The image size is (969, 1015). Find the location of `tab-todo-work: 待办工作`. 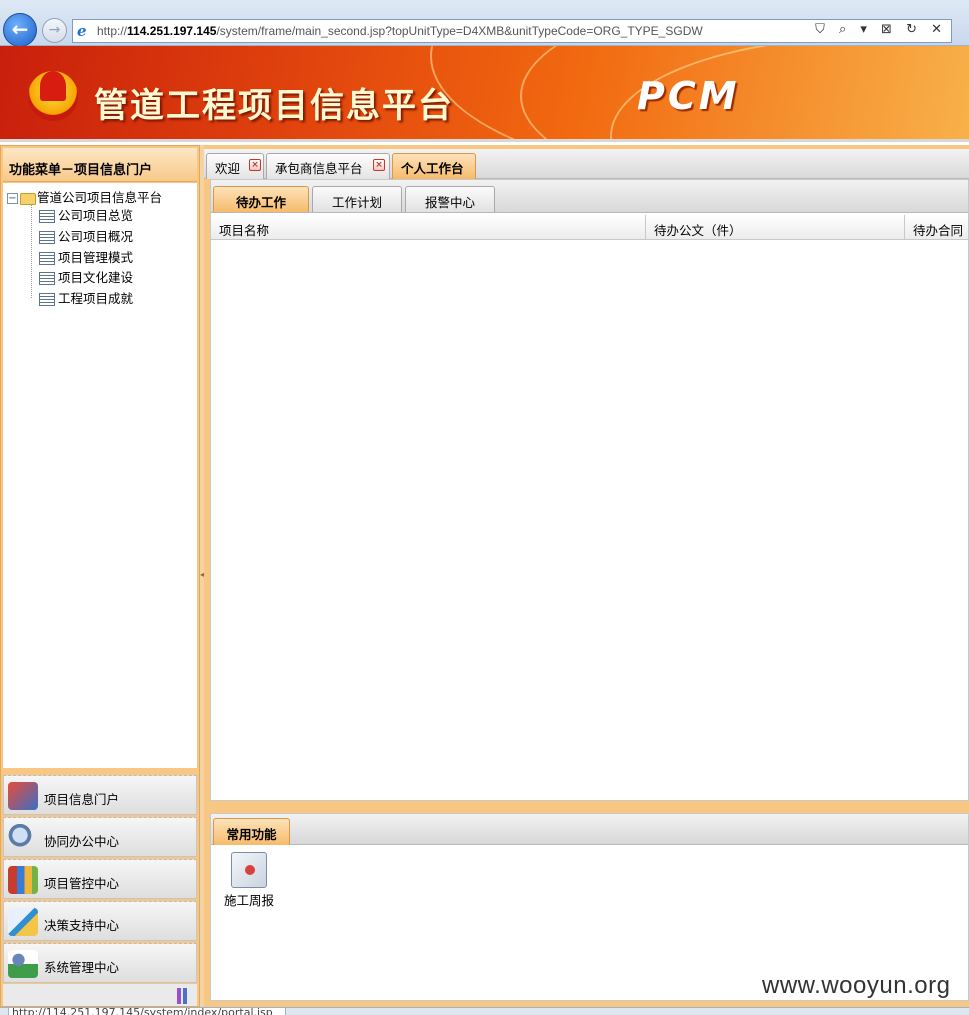

tab-todo-work: 待办工作 is located at coordinates (261, 199).